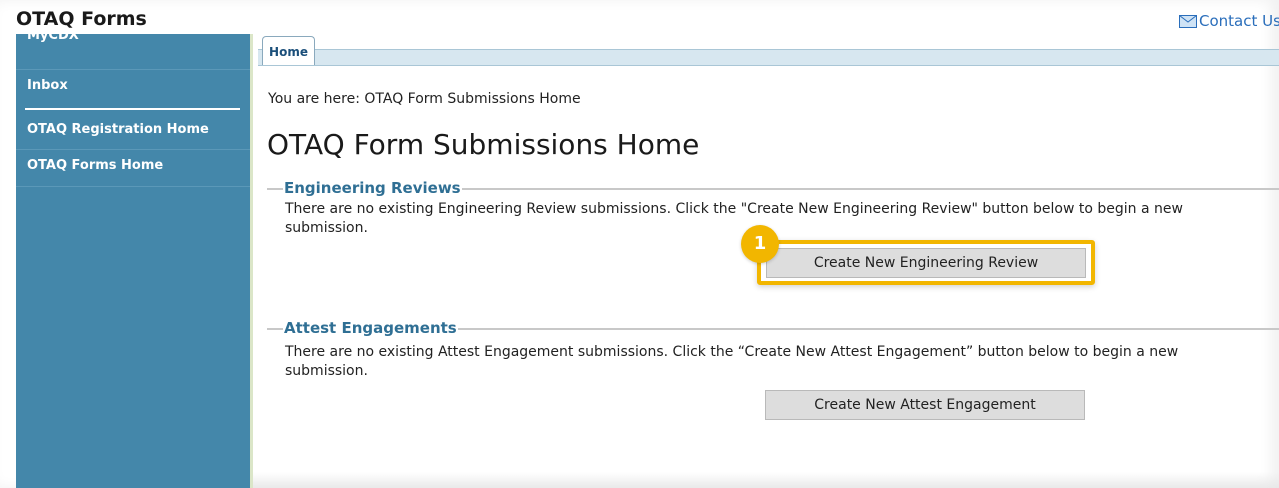 This screenshot has height=488, width=1279. I want to click on callout-highlight-box, so click(926, 262).